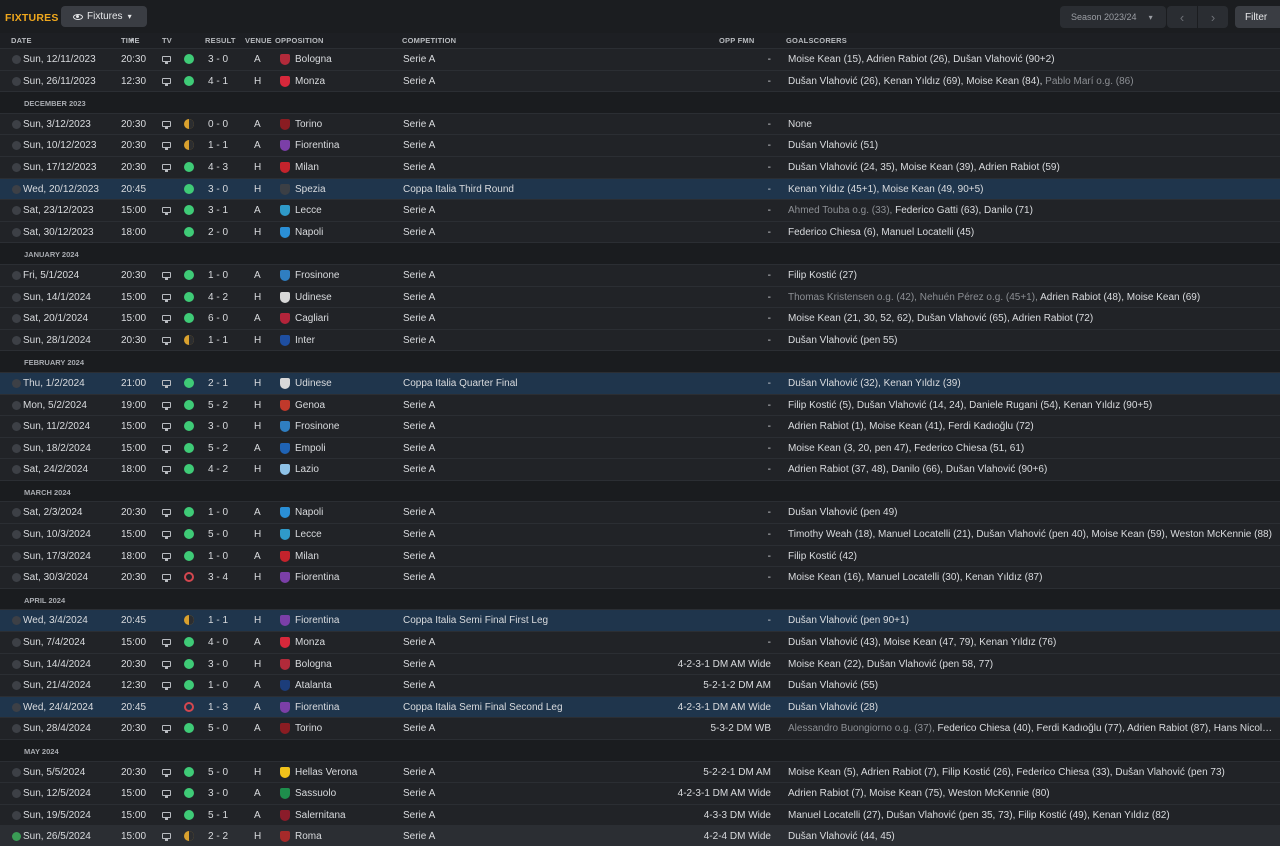 The height and width of the screenshot is (846, 1280). I want to click on column-header-opp-fmn: OPP FMN, so click(736, 40).